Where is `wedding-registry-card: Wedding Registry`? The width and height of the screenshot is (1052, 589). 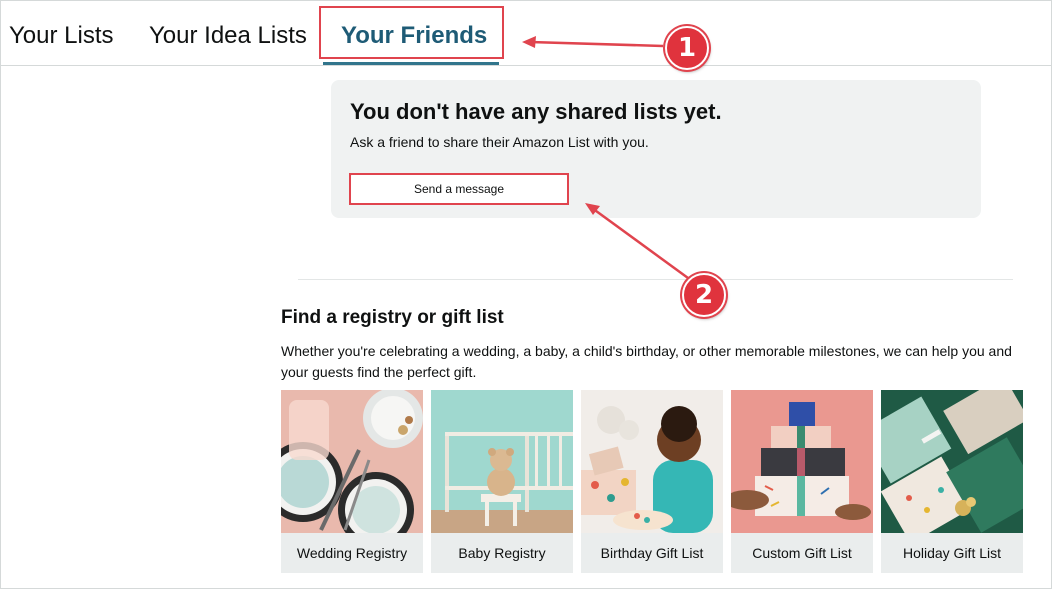
wedding-registry-card: Wedding Registry is located at coordinates (352, 481).